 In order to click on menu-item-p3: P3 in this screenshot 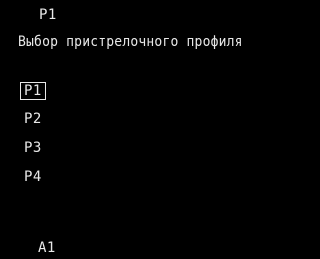, I will do `click(33, 148)`.